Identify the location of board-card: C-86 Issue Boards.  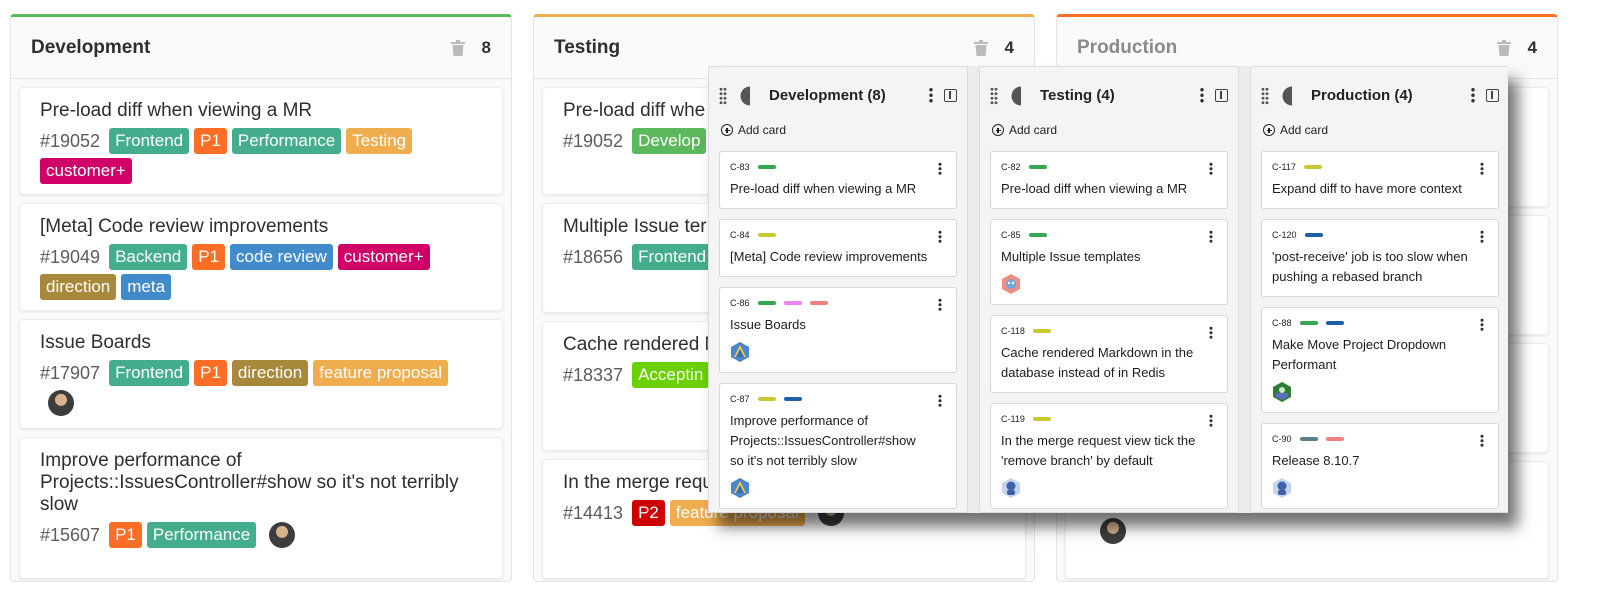
(838, 330).